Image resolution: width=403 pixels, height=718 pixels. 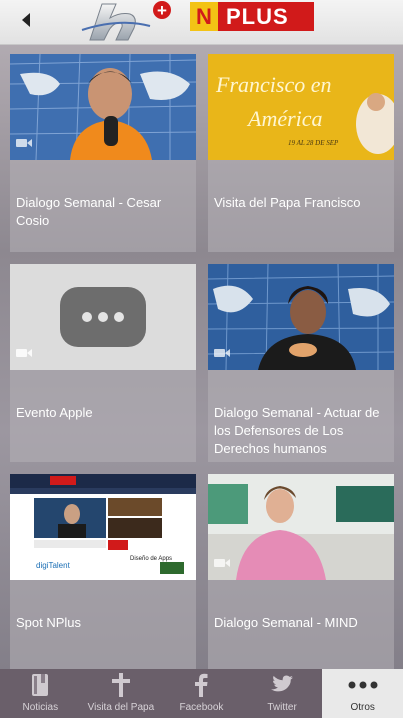 I want to click on video-card: Dialogo Semanal - Cesar Cosio, so click(x=103, y=153).